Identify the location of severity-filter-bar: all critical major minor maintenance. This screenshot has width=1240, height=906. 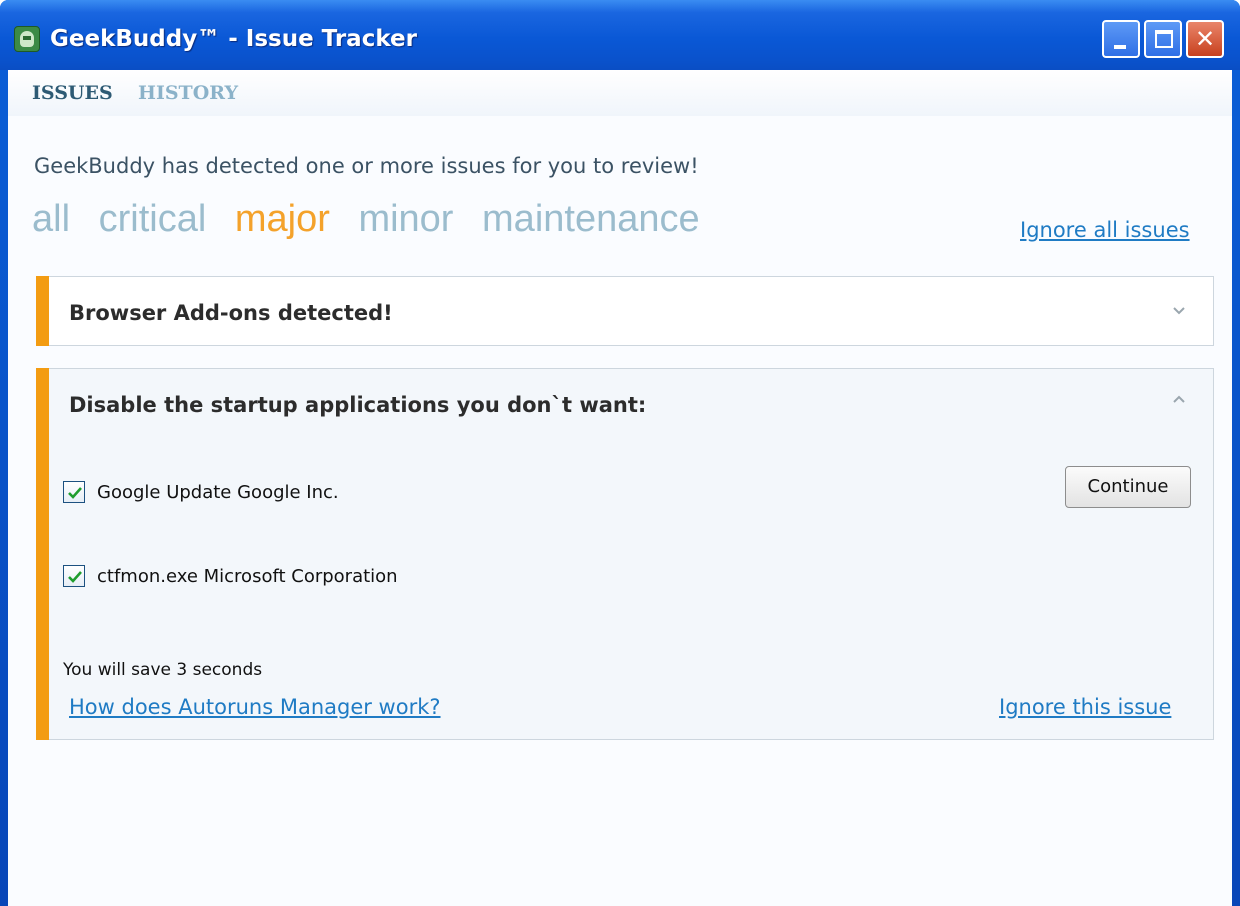
(375, 223).